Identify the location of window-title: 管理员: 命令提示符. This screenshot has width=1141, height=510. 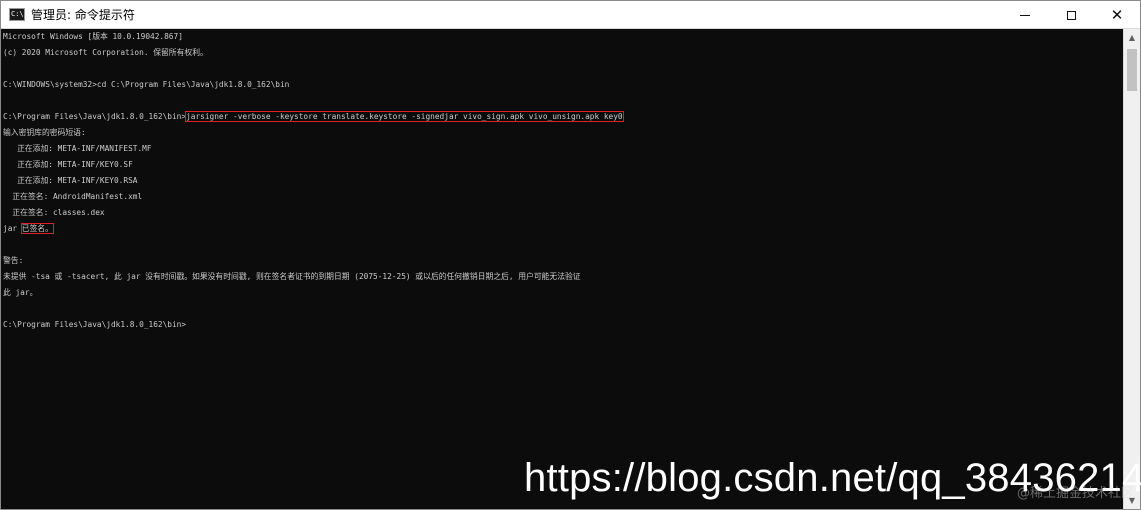
(83, 15).